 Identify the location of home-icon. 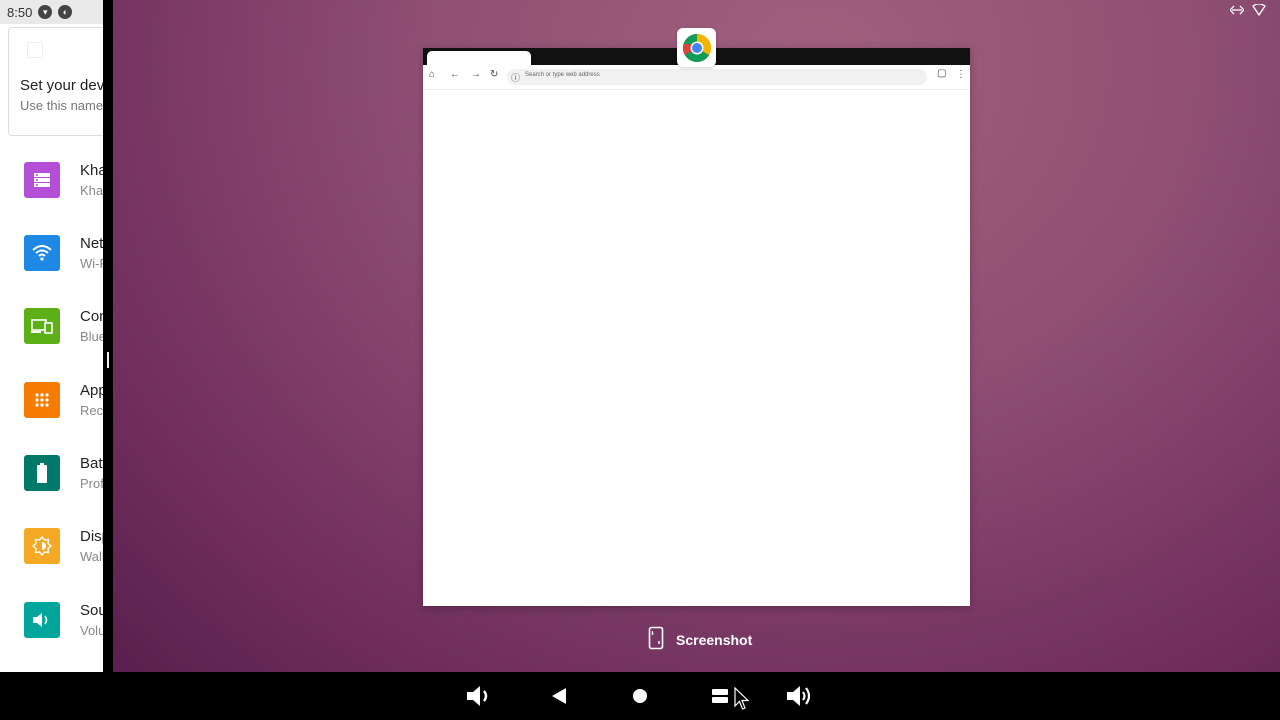
(640, 696).